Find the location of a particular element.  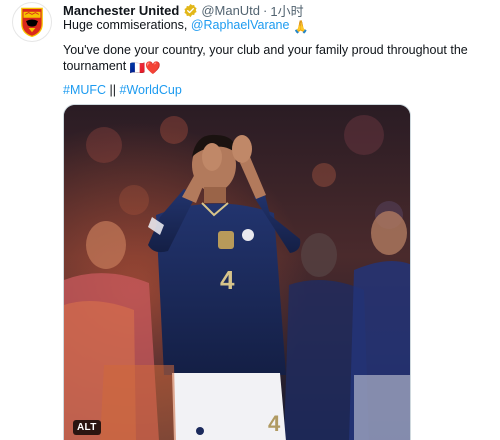

avatar is located at coordinates (32, 22).